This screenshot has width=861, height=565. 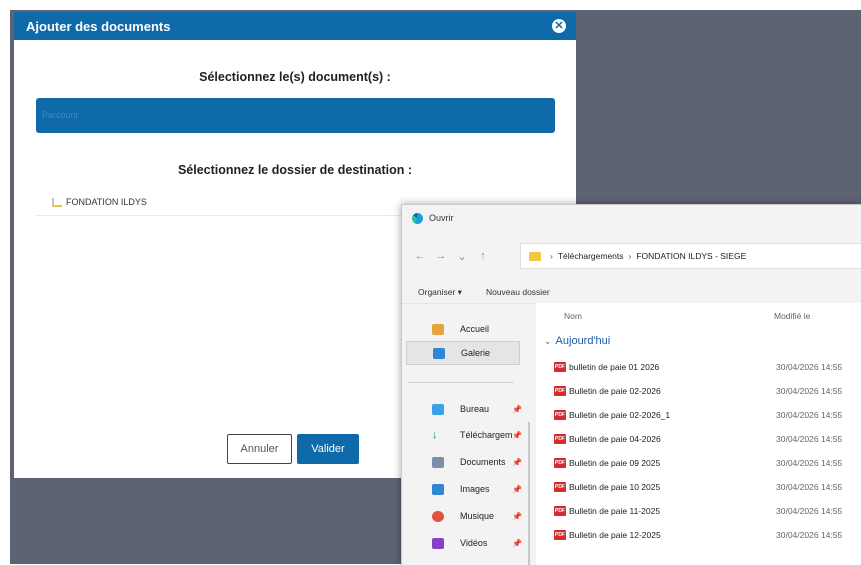 What do you see at coordinates (438, 329) in the screenshot?
I see `home-icon` at bounding box center [438, 329].